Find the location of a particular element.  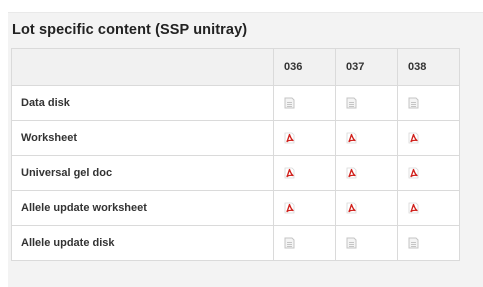

table-row: Universal gel doc is located at coordinates (235, 173).